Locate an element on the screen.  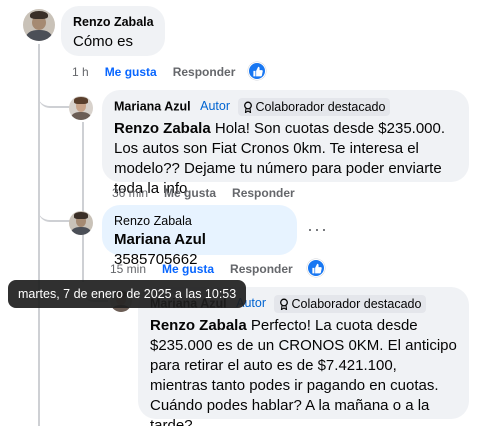
comment-header: Mariana Azul Autor Colaborador destacado is located at coordinates (285, 107).